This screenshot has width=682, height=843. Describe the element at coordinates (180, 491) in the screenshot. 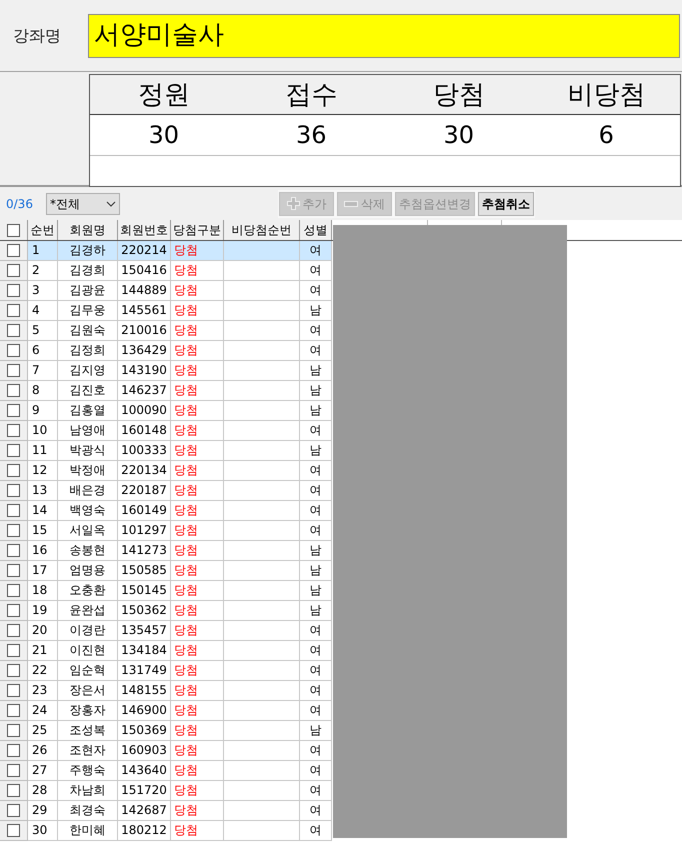

I see `table-row: 13 배은경 220187 당첨 여` at that location.